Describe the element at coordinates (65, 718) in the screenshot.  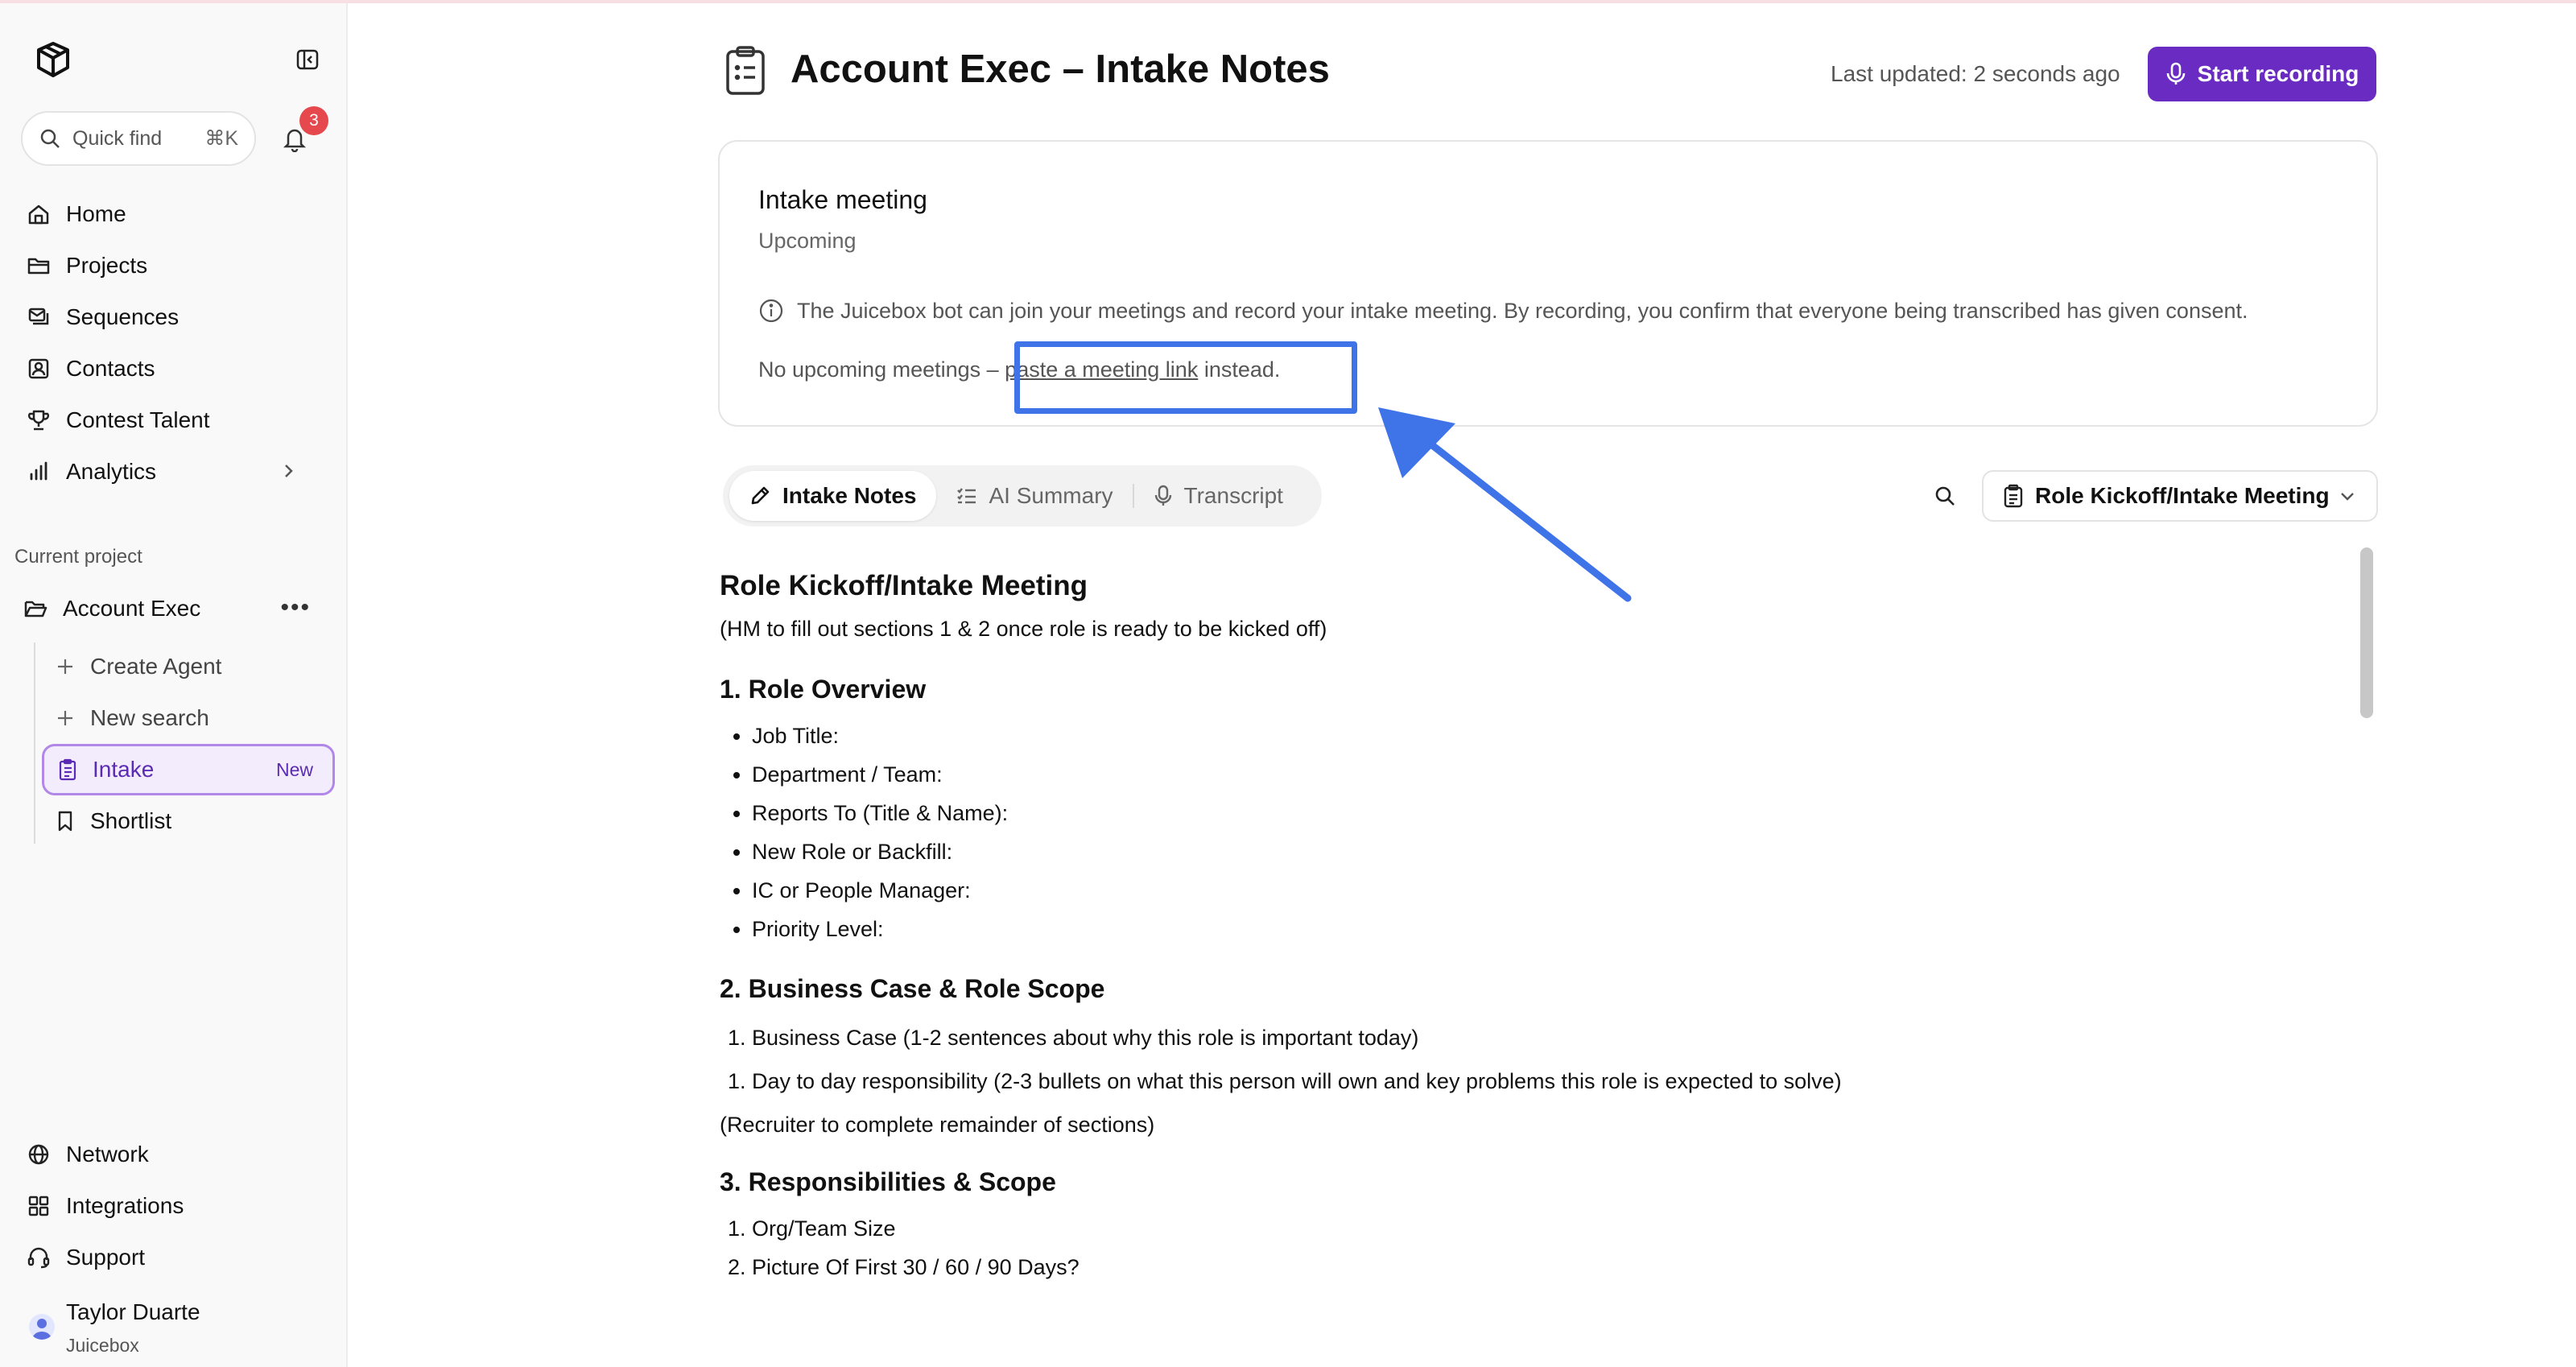
I see `plus-icon` at that location.